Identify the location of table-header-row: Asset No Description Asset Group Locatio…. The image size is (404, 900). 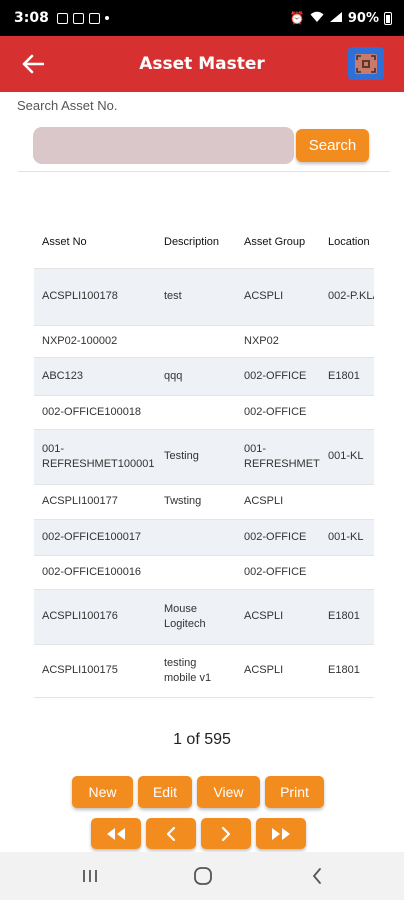
(204, 242).